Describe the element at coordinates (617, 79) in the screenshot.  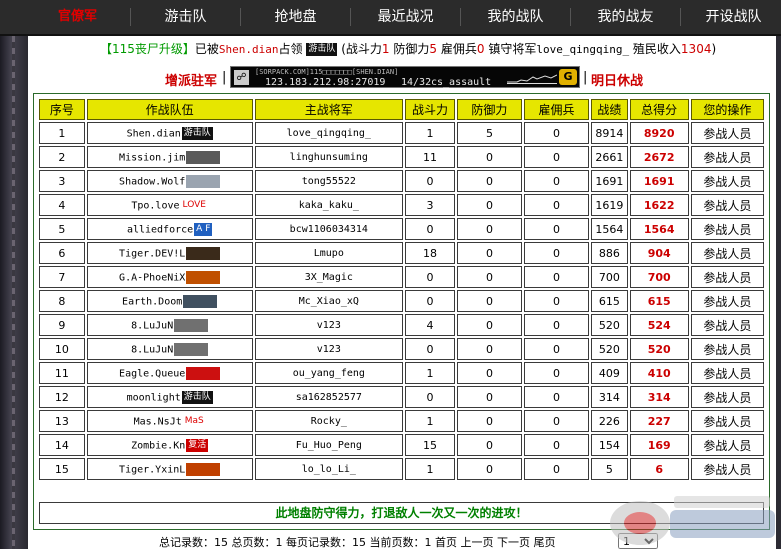
I see `tomorrow-truce-link: 明日休战` at that location.